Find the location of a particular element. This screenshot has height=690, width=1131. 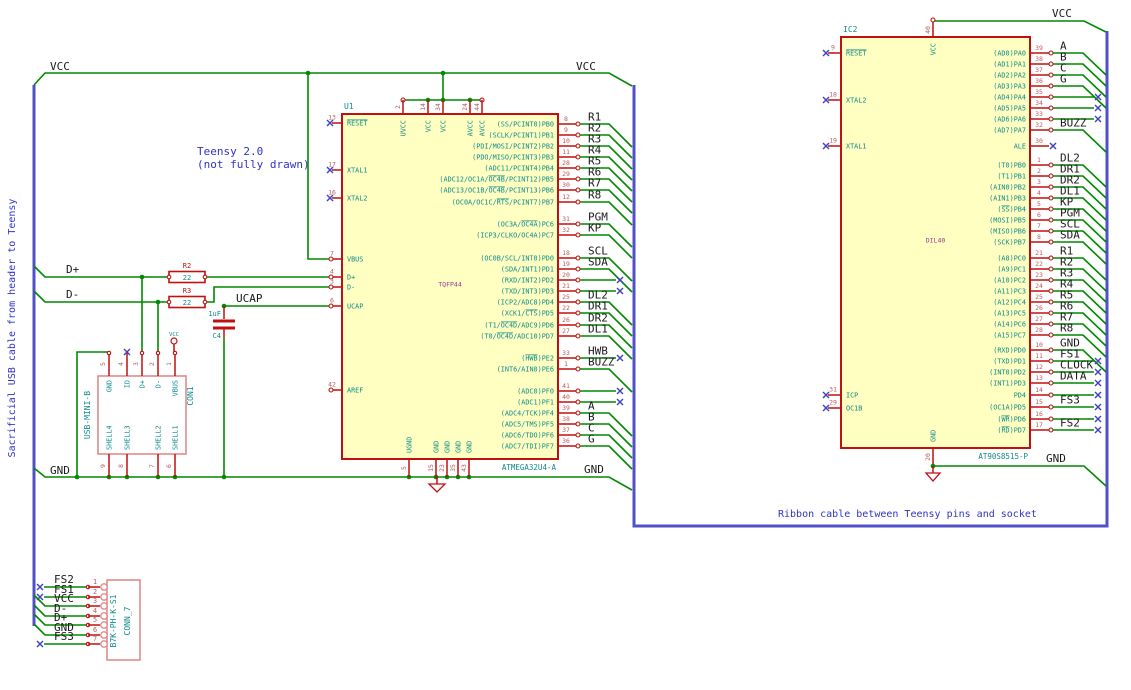

pin-number: 36 is located at coordinates (1039, 81).